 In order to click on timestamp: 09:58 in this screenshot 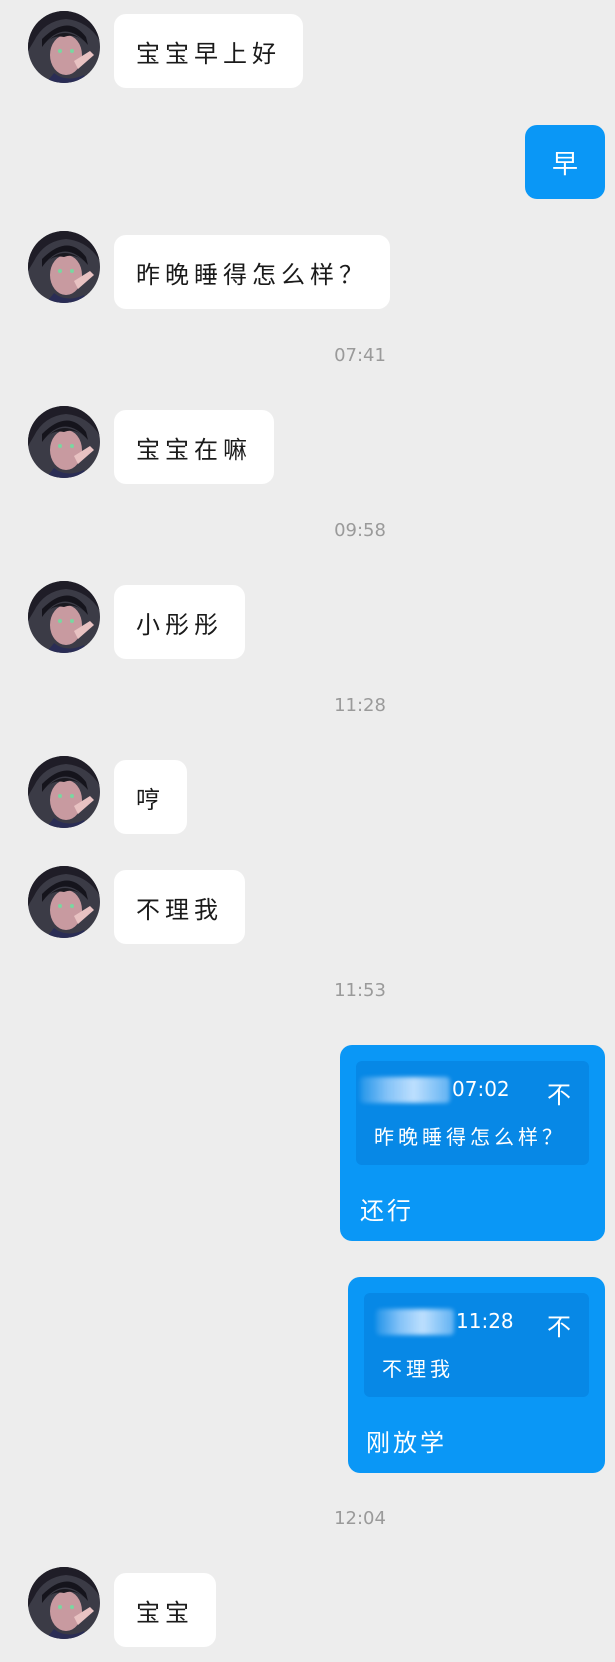, I will do `click(360, 530)`.